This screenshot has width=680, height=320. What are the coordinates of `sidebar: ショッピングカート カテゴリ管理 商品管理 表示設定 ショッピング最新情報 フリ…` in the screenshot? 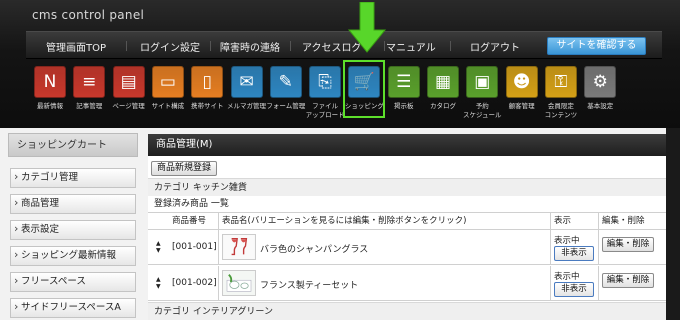 It's located at (71, 224).